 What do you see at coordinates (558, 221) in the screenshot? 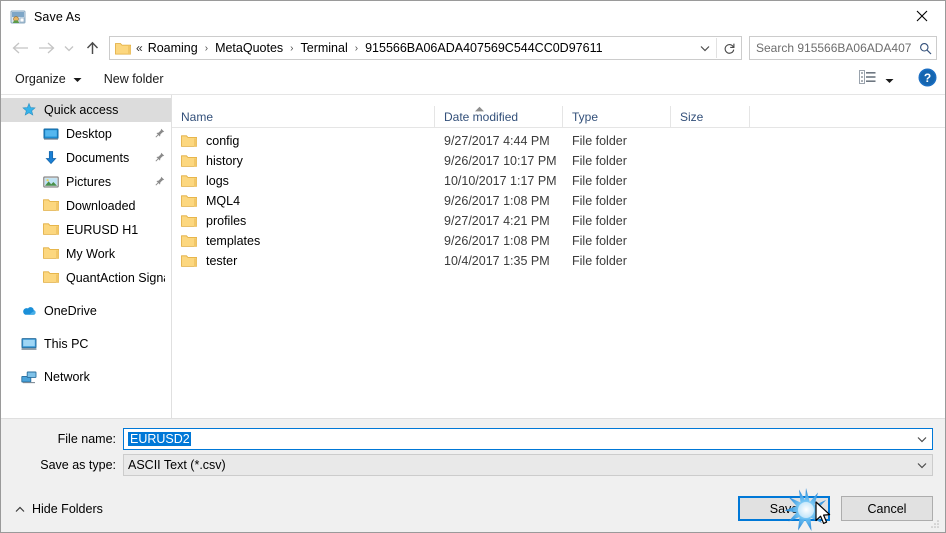
I see `table-row: profiles 9/27/2017 4:21 PM File folder` at bounding box center [558, 221].